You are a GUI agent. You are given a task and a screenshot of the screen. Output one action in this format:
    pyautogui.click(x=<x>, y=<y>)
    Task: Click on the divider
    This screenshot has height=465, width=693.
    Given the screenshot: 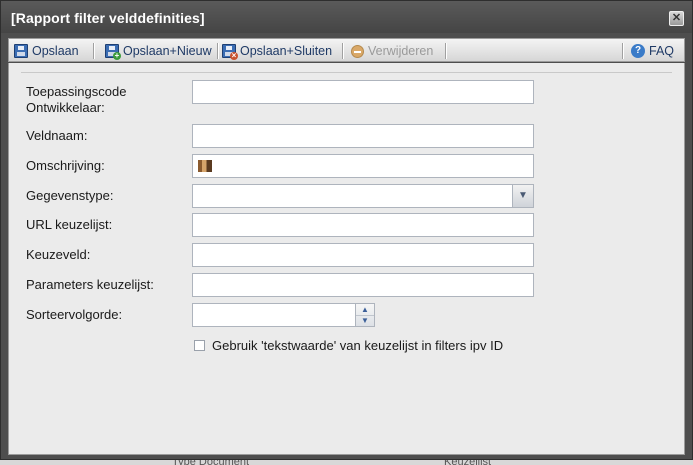 What is the action you would take?
    pyautogui.click(x=346, y=72)
    